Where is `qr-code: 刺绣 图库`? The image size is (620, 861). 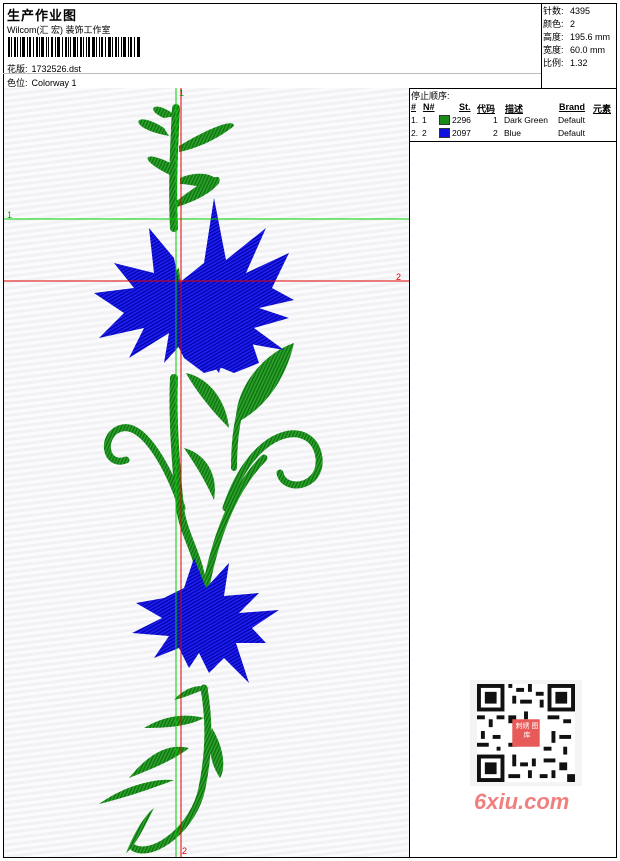
qr-code: 刺绣 图库 is located at coordinates (526, 733).